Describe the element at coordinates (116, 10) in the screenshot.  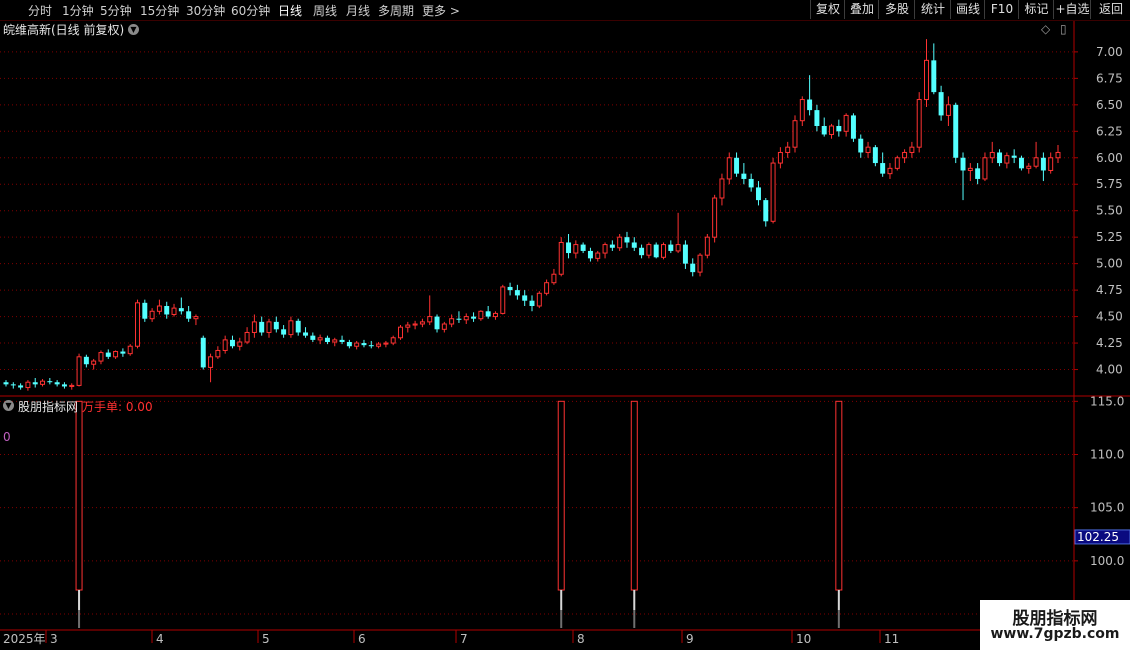
I see `timeframe-tab-2: 5分钟` at that location.